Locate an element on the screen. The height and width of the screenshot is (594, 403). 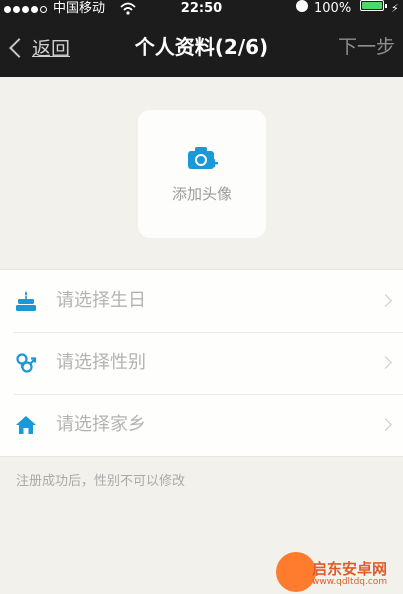
watermark-title: 启东安卓网 is located at coordinates (350, 569).